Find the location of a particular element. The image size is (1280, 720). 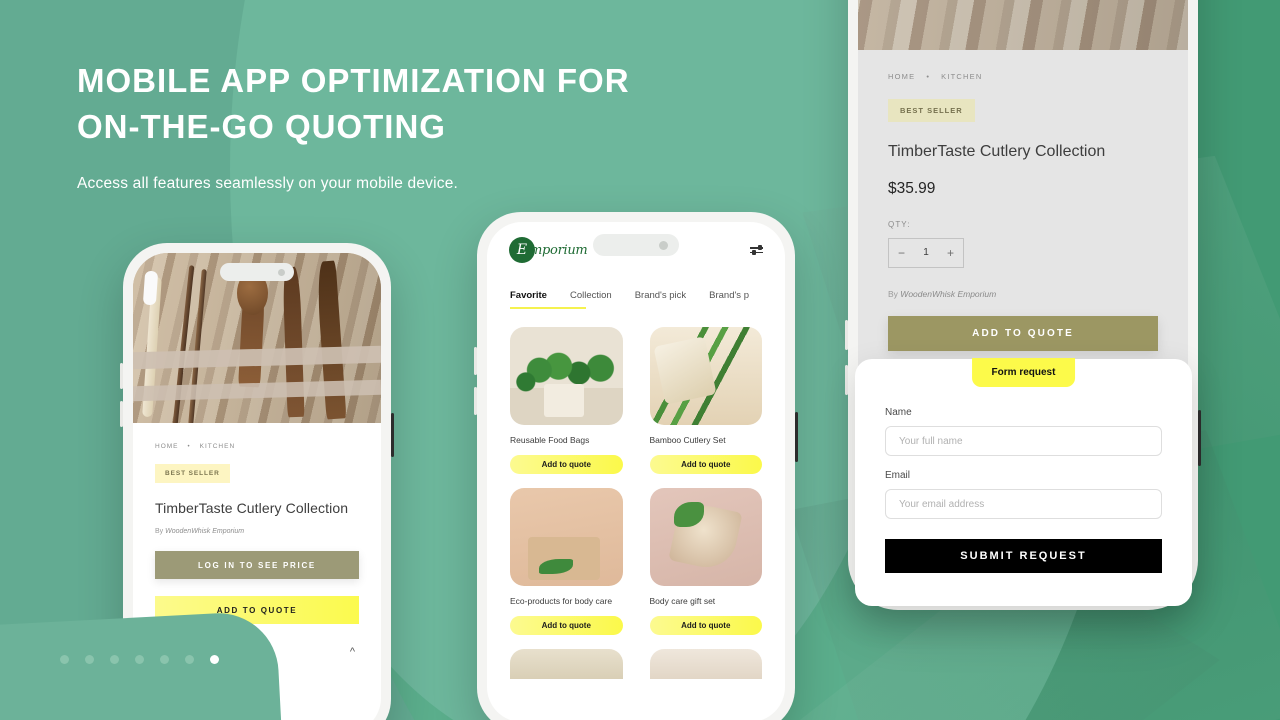

name-input is located at coordinates (1023, 441).